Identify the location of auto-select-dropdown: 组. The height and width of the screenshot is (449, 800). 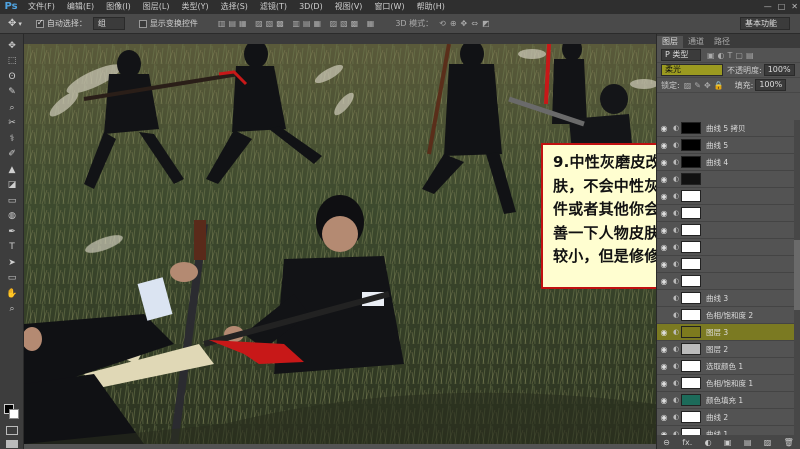
(108, 23).